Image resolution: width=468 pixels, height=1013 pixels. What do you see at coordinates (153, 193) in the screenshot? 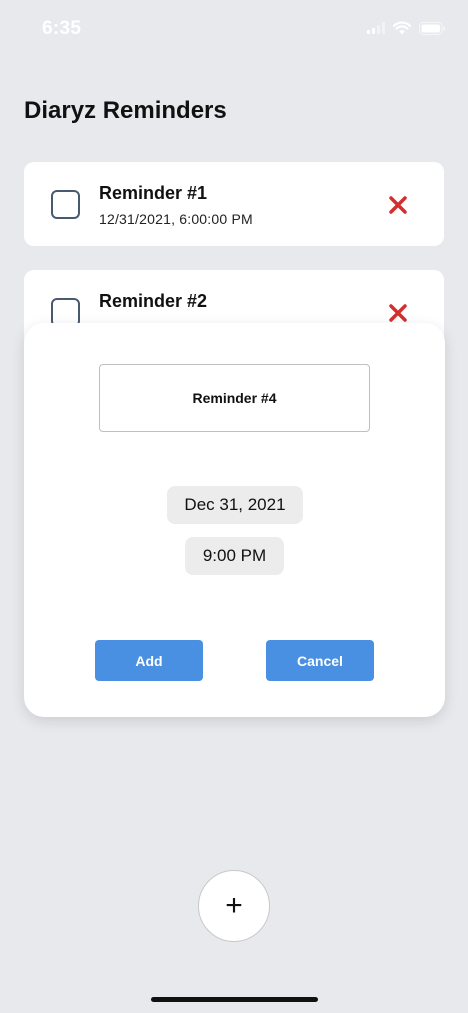
I see `reminder-title: Reminder #1` at bounding box center [153, 193].